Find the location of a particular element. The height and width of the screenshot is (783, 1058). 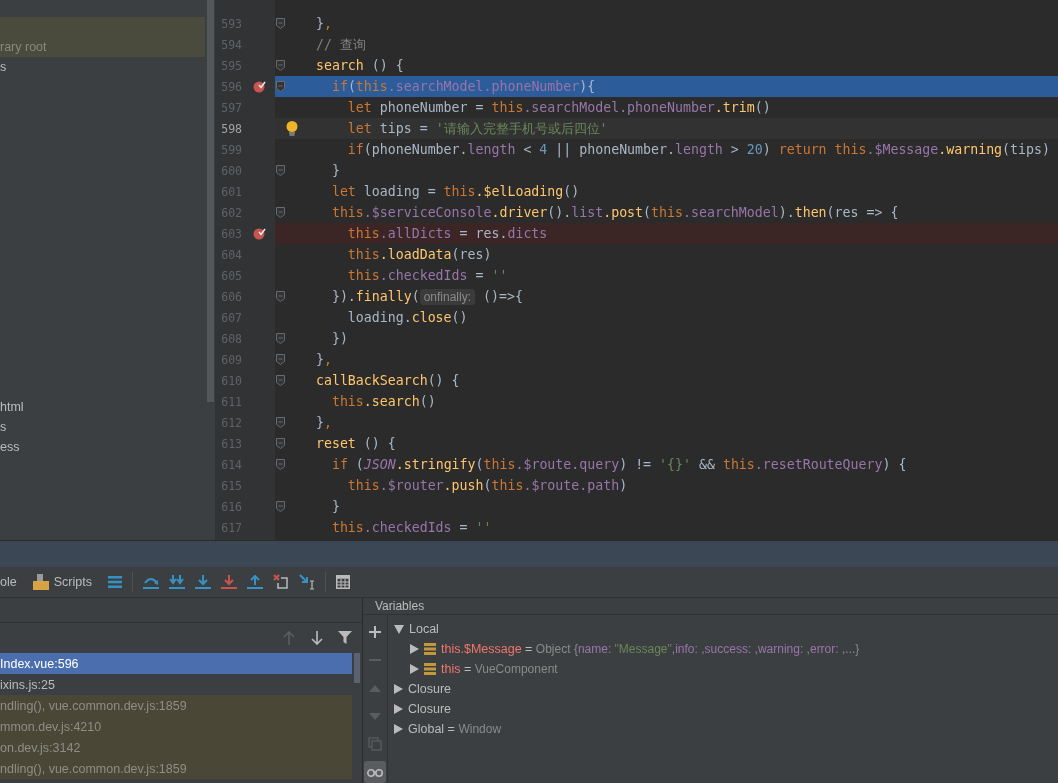

code-line: search () { is located at coordinates (359, 66).